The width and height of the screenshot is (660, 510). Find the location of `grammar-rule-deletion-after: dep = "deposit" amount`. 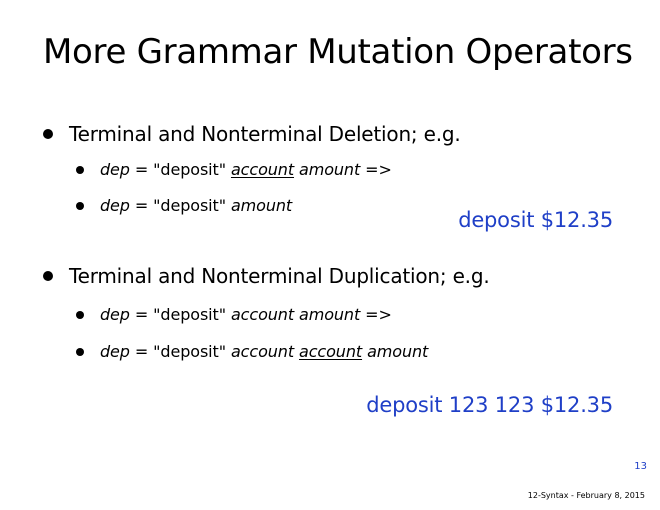

grammar-rule-deletion-after: dep = "deposit" amount is located at coordinates (196, 205).